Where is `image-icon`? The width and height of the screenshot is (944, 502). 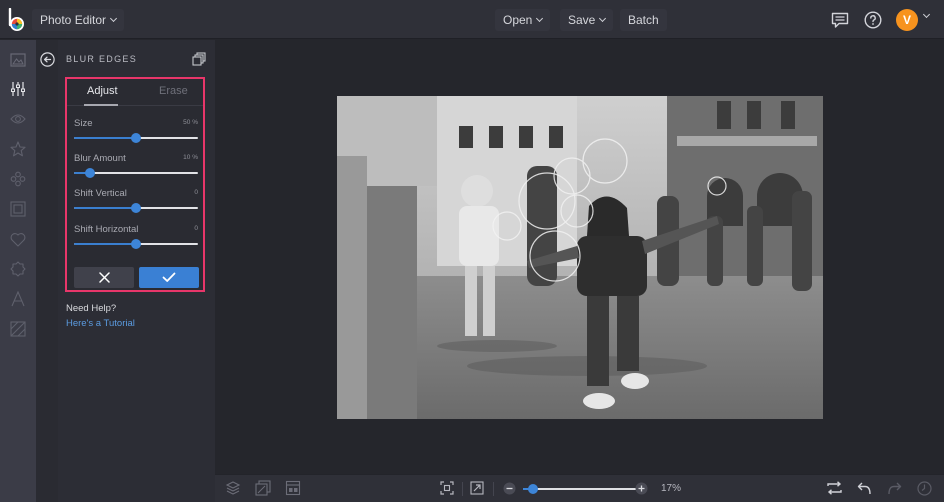
image-icon is located at coordinates (18, 60).